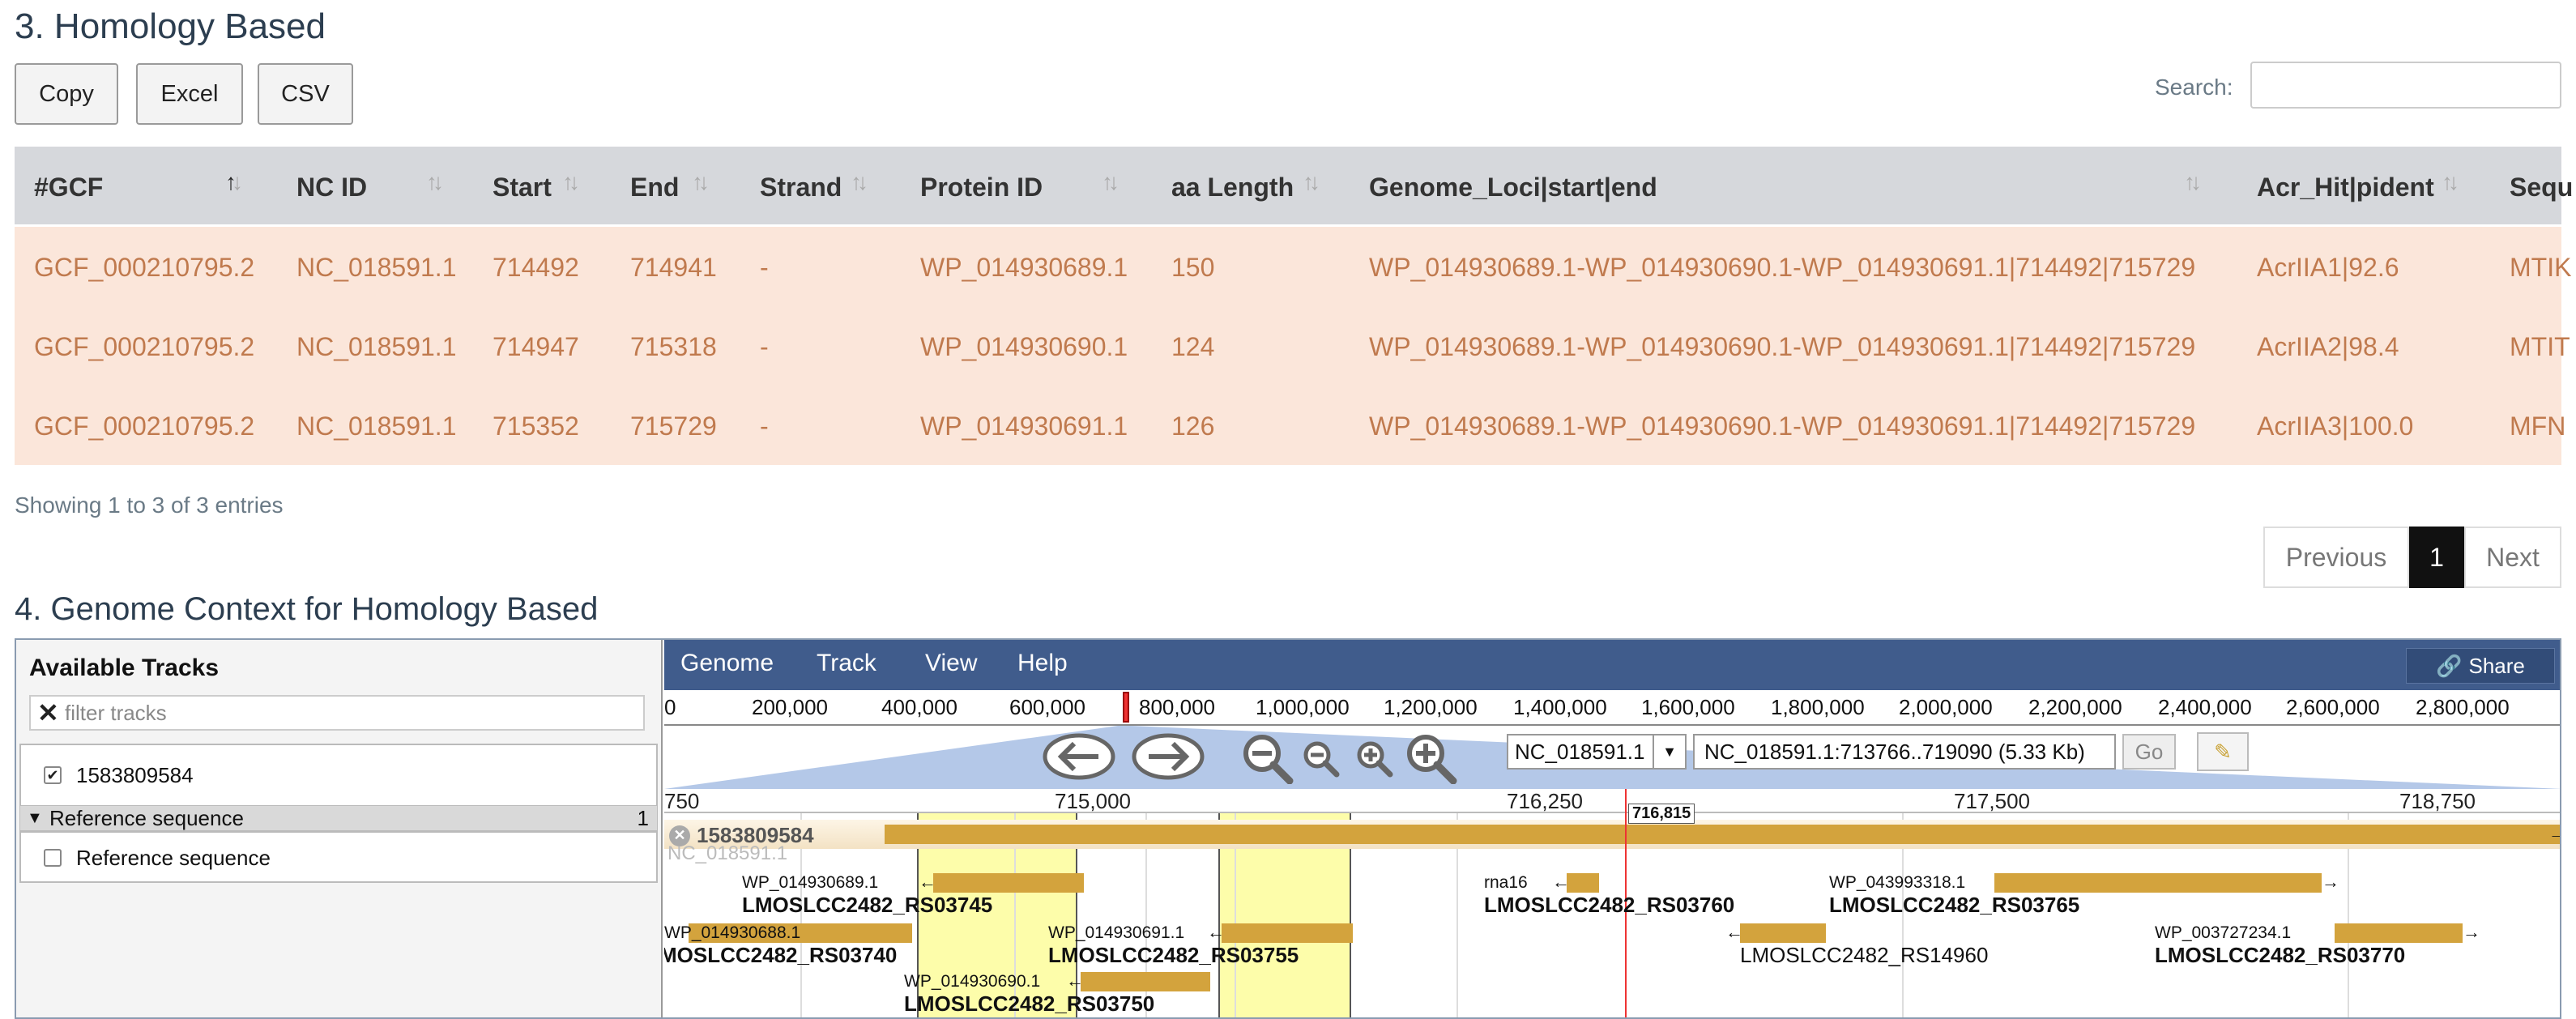 This screenshot has height=1019, width=2576. I want to click on cell-strand: -, so click(764, 346).